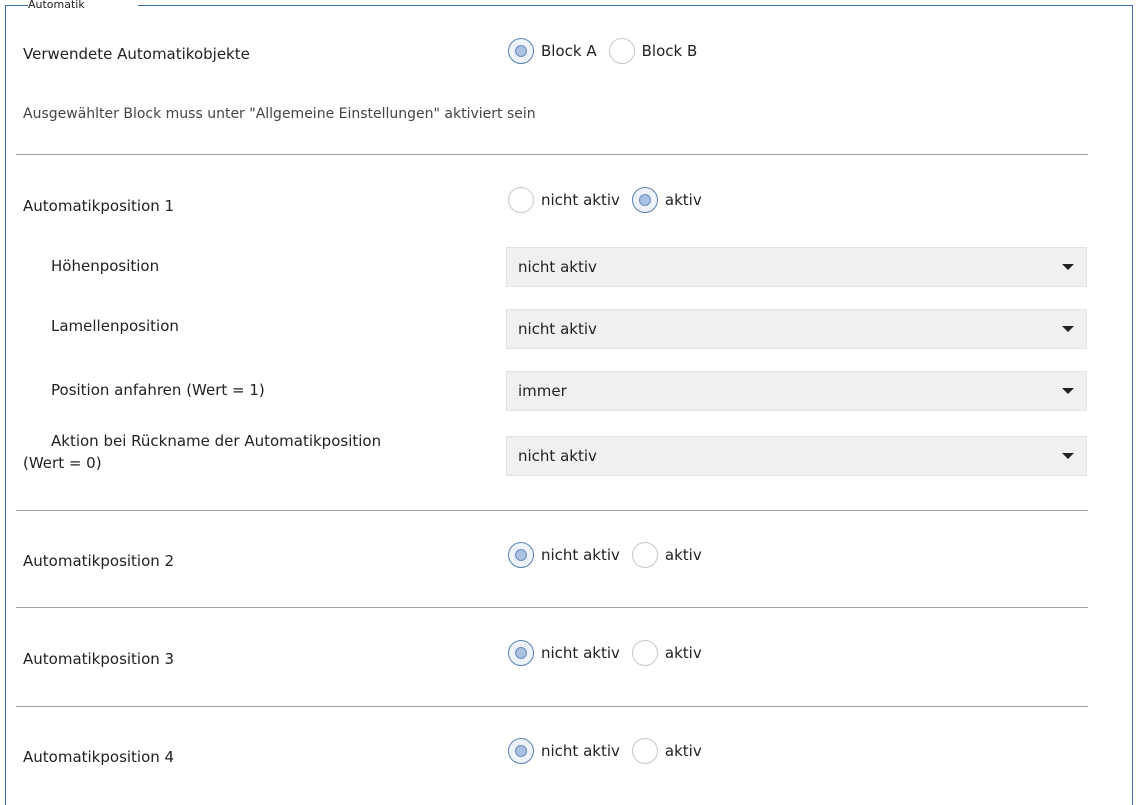 The height and width of the screenshot is (805, 1136). What do you see at coordinates (580, 555) in the screenshot?
I see `pos2-nicht-aktiv-label: nicht aktiv` at bounding box center [580, 555].